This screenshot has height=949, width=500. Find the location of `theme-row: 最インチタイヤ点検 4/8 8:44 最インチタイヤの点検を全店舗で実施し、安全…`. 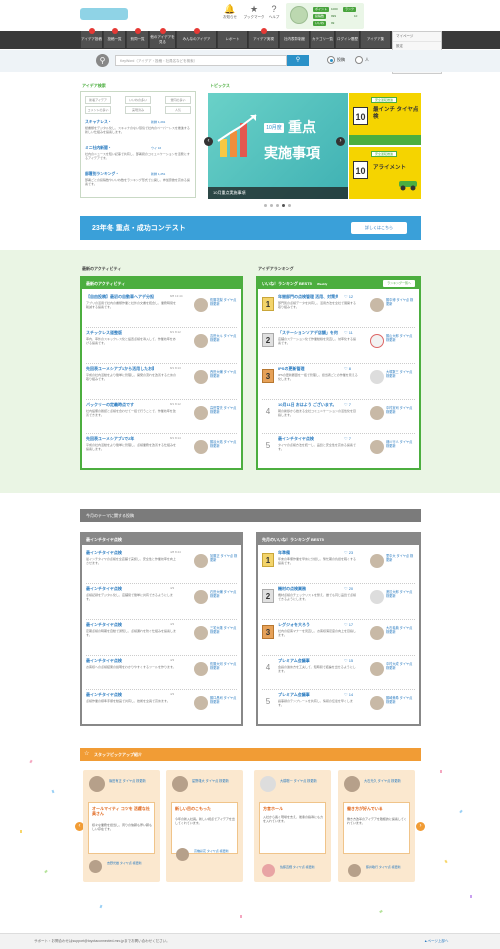

theme-row: 最インチタイヤ点検 4/8 8:44 最インチタイヤの点検を全店舗で実施し、安全… is located at coordinates (161, 566).